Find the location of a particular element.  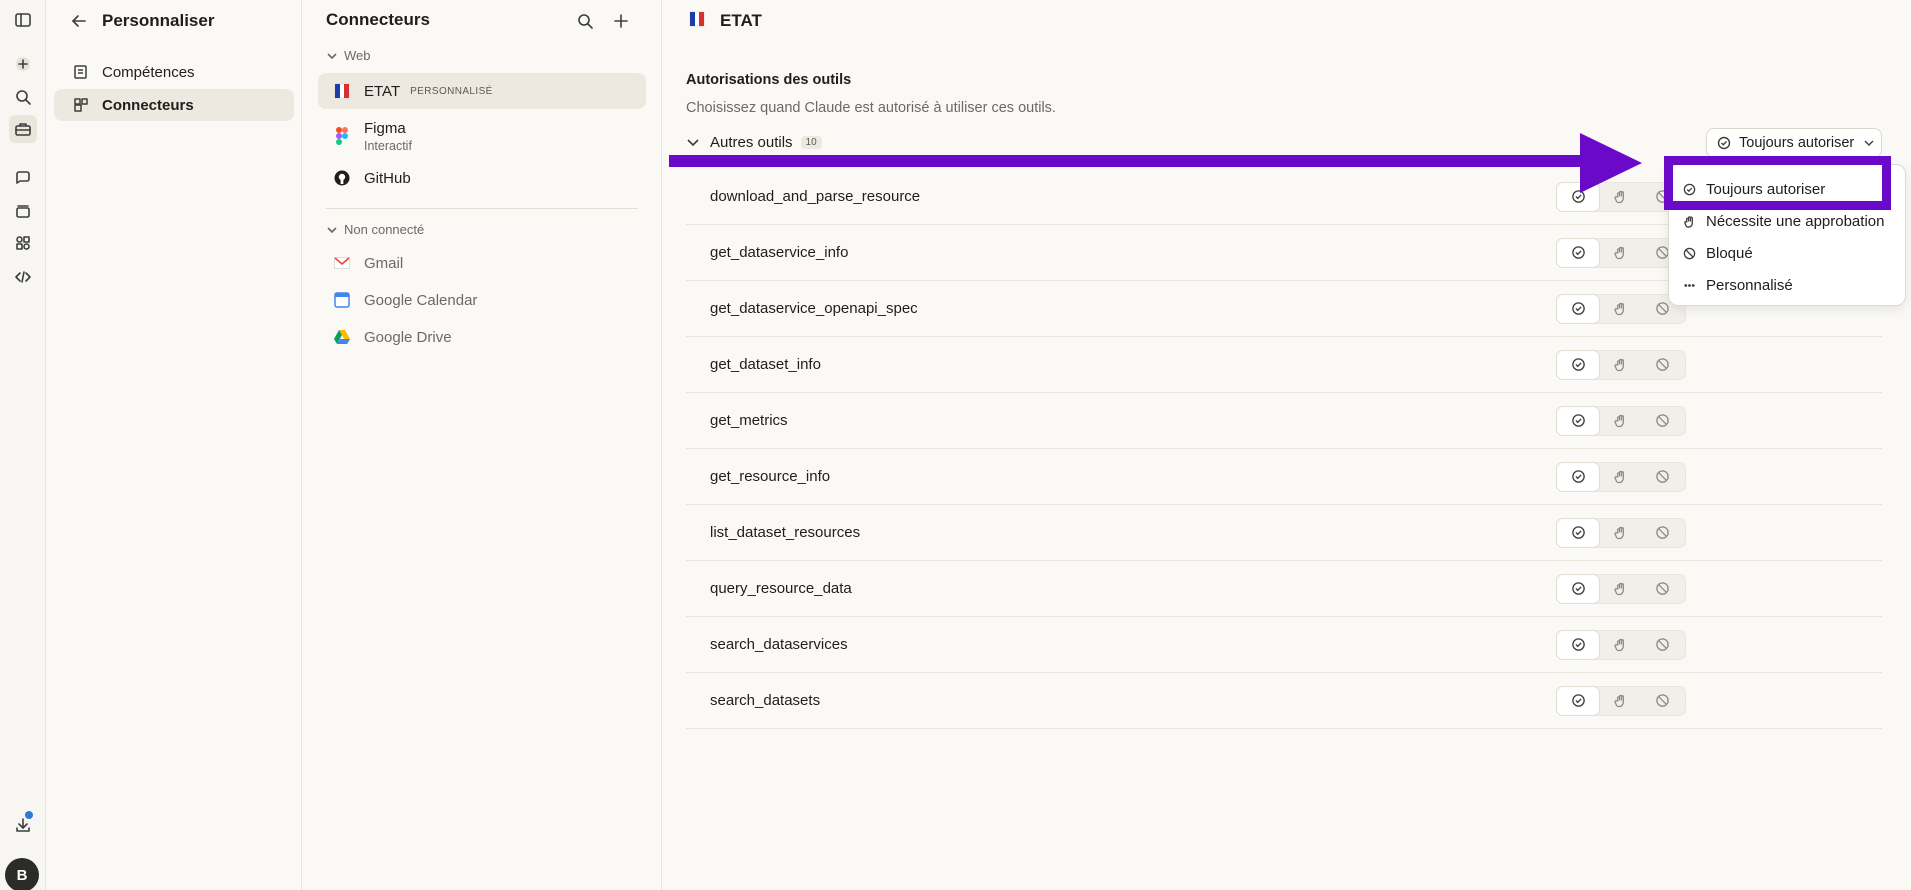

nav-item-connectors: Connecteurs is located at coordinates (174, 105).